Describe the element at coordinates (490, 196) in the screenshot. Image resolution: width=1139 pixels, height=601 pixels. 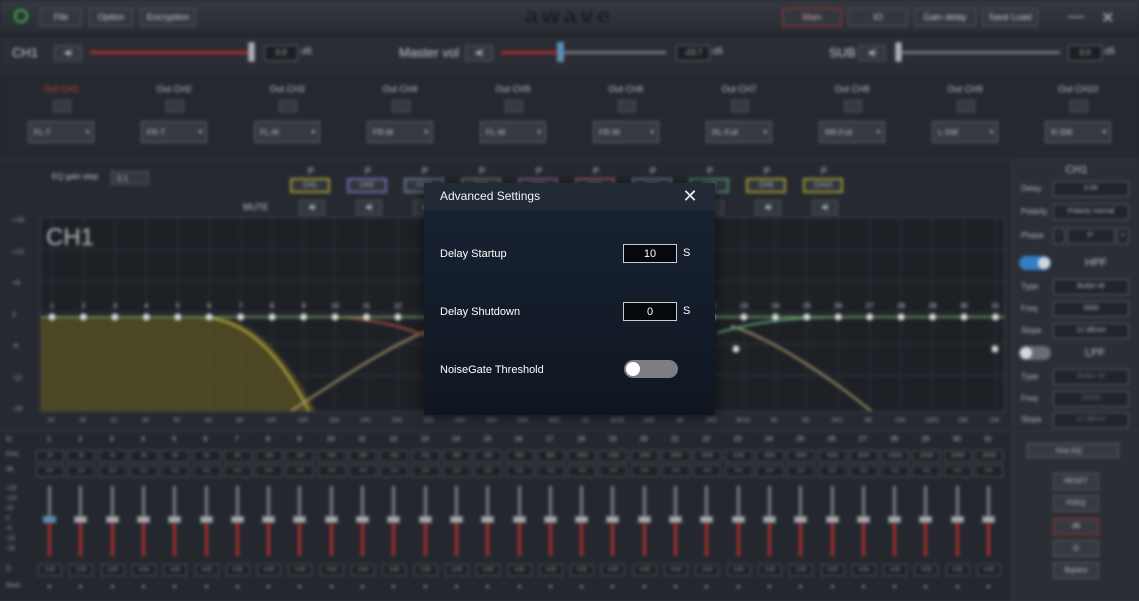
I see `dialog-title: Advanced Settings` at that location.